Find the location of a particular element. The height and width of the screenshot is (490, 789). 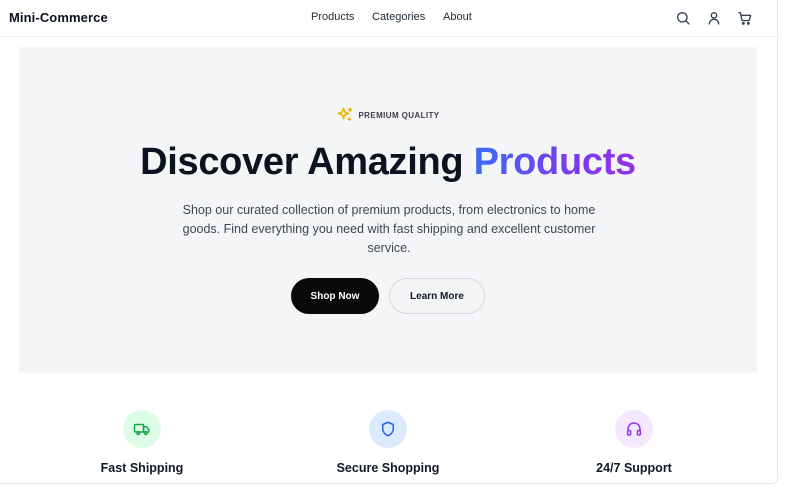

feature-fast-shipping: Fast Shipping is located at coordinates (142, 442).